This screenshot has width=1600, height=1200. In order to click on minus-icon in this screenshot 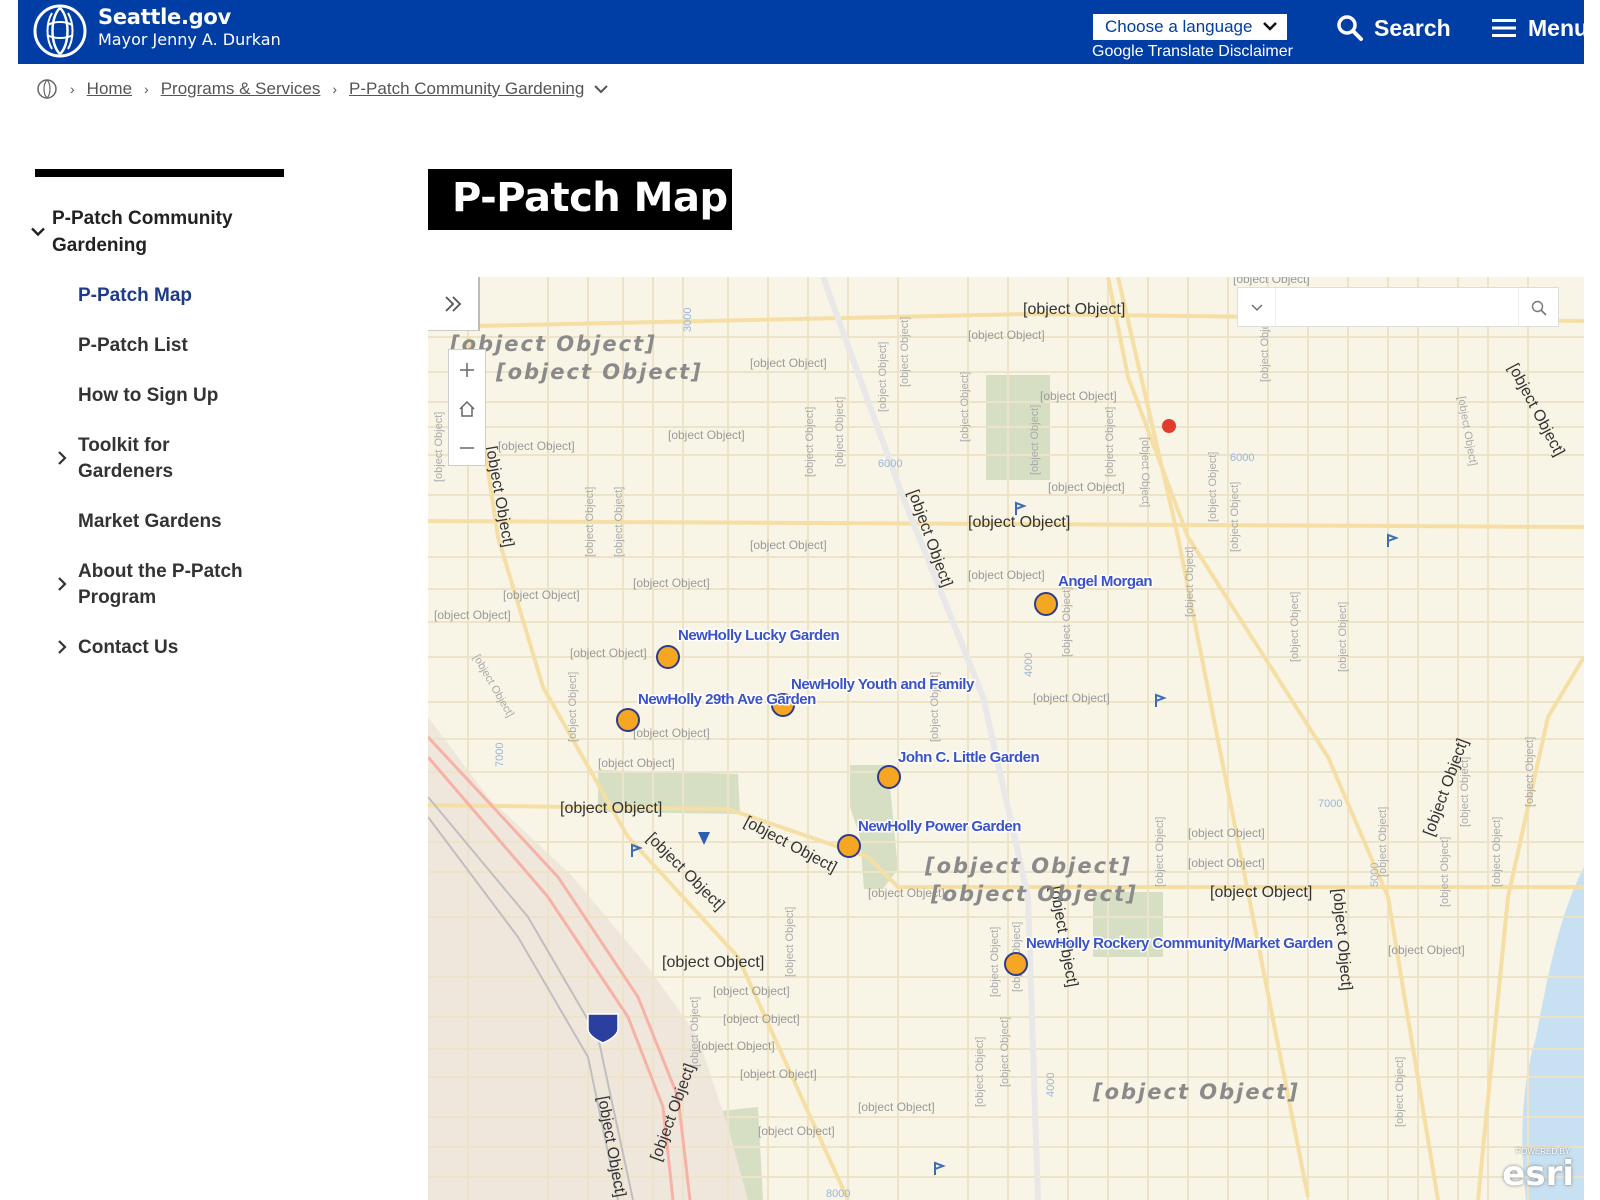, I will do `click(467, 447)`.